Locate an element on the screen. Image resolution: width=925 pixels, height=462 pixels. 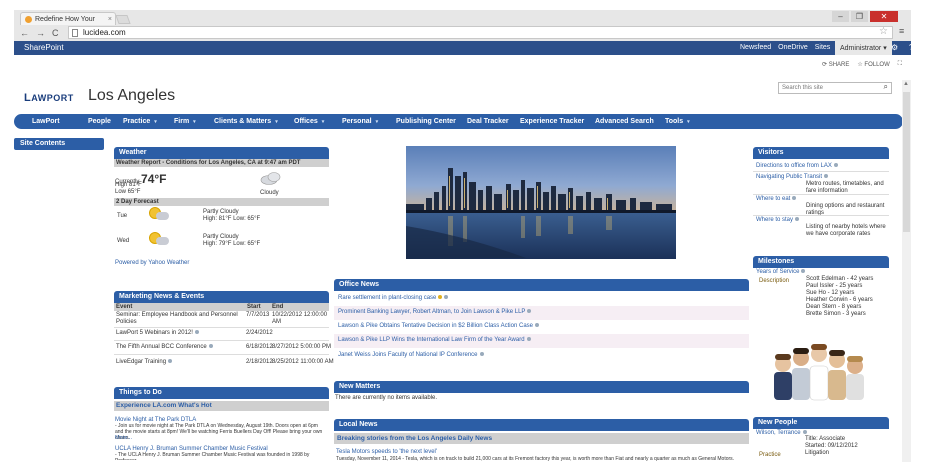
page-title: Los Angeles is located at coordinates (132, 95).